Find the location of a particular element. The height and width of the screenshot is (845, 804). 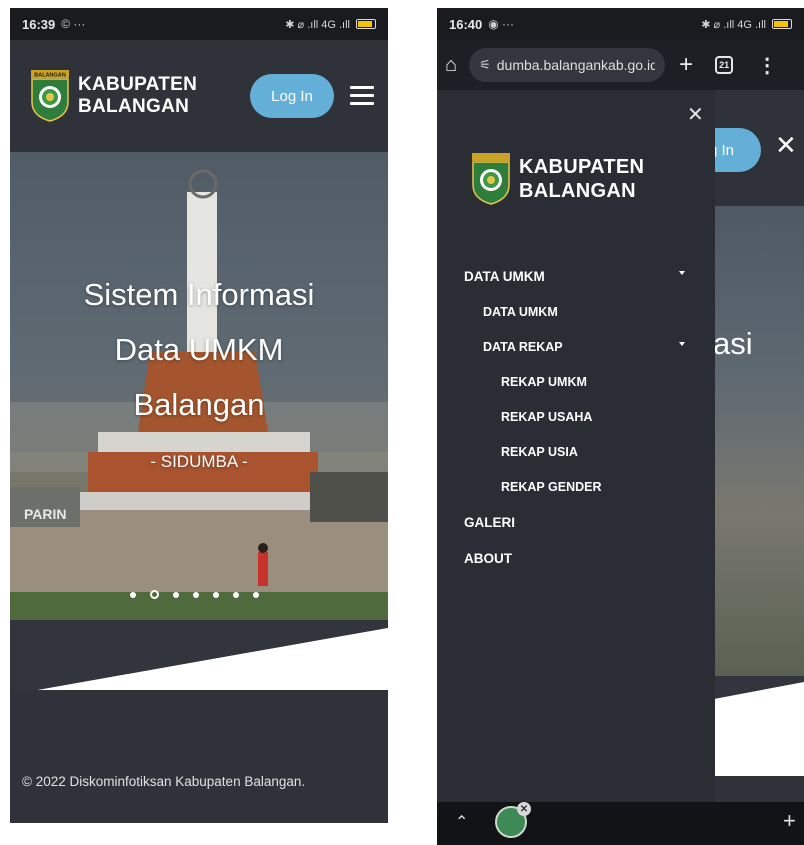

status-bar: 16:40 ◉ ··· ✱ ⌀ .ıll 4G .ıll is located at coordinates (620, 24).